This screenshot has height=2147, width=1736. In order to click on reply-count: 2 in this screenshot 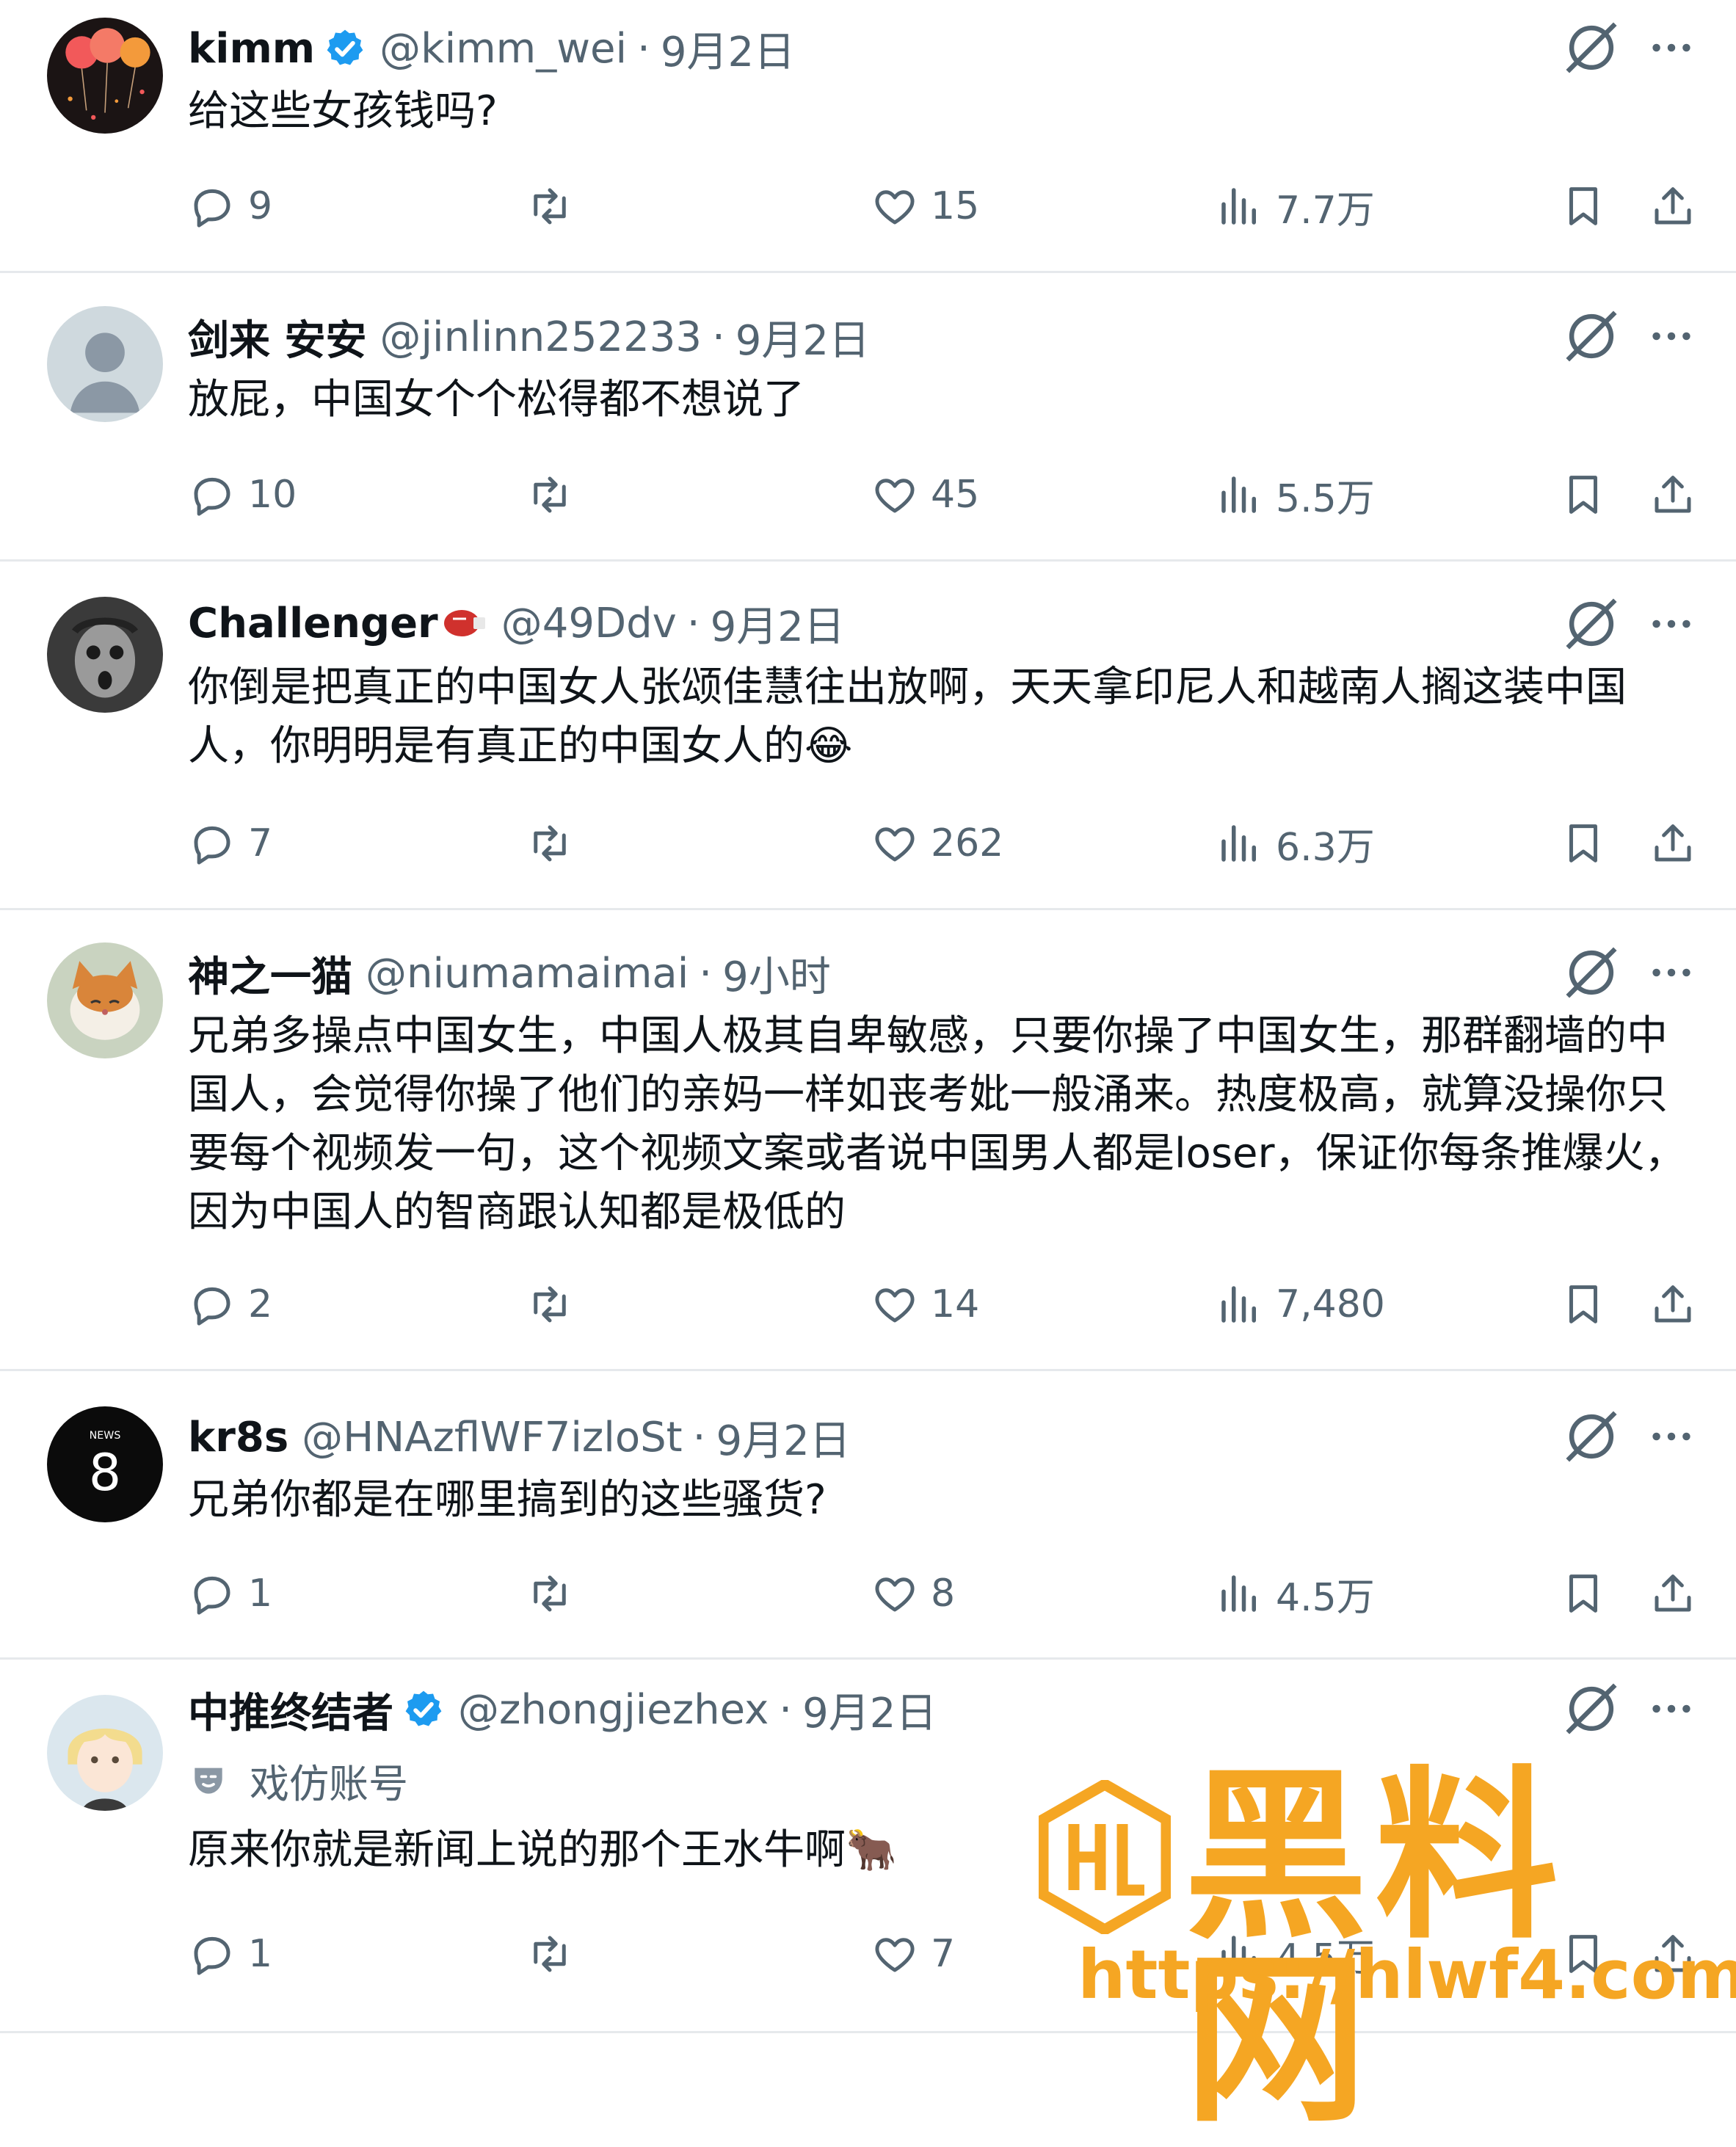, I will do `click(260, 1304)`.